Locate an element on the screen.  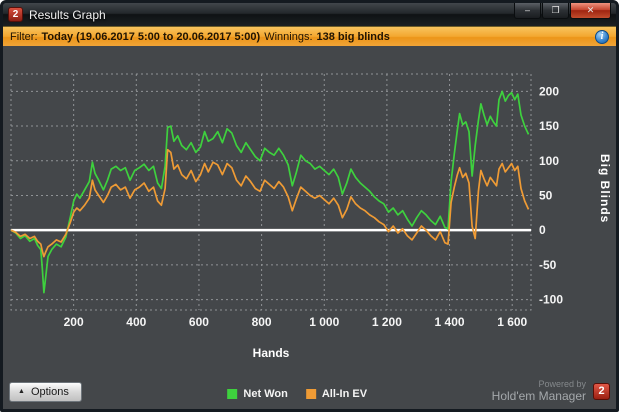
net-won-swatch-icon is located at coordinates (232, 394).